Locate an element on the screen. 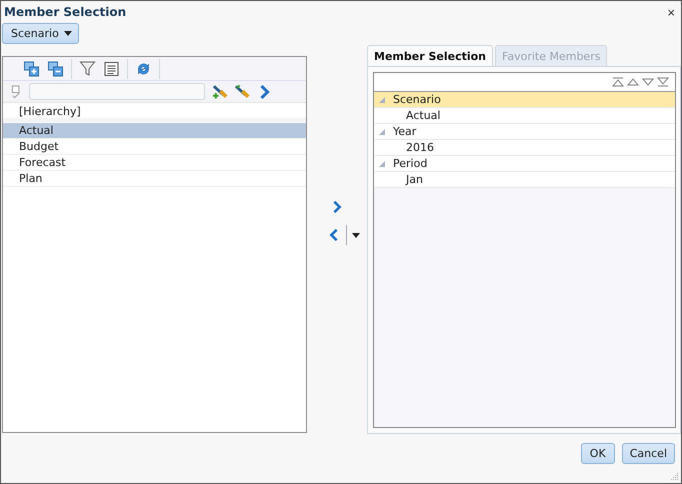 The height and width of the screenshot is (484, 682). refresh-icon is located at coordinates (143, 68).